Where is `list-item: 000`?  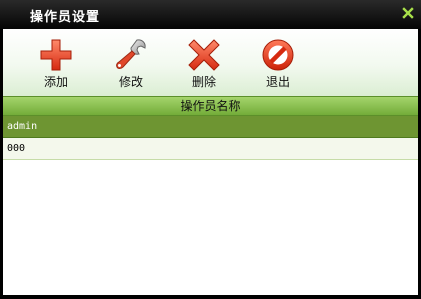 list-item: 000 is located at coordinates (210, 149).